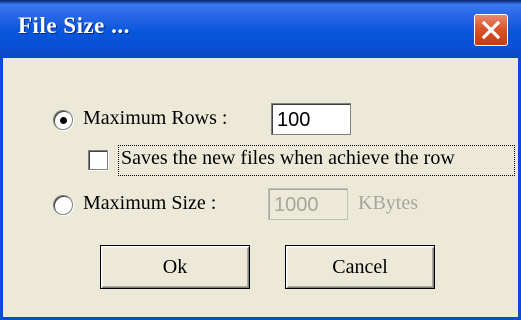 This screenshot has width=521, height=320. What do you see at coordinates (360, 267) in the screenshot?
I see `cancel-button: Cancel` at bounding box center [360, 267].